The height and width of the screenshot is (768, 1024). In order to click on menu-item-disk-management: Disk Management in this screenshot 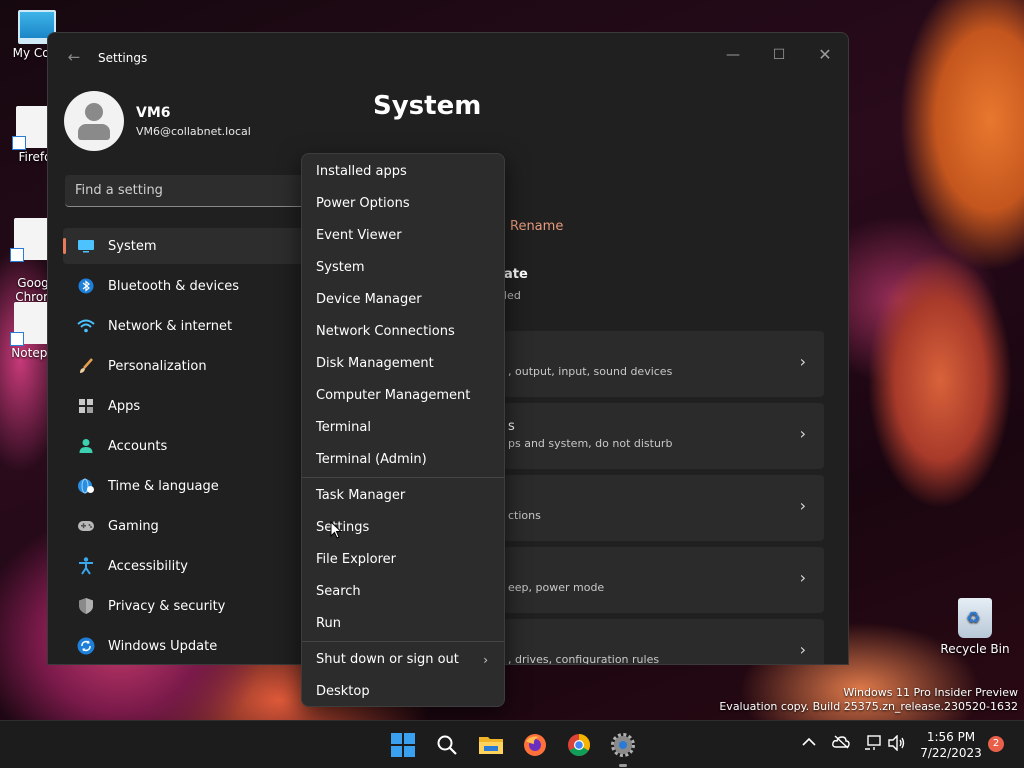, I will do `click(403, 364)`.